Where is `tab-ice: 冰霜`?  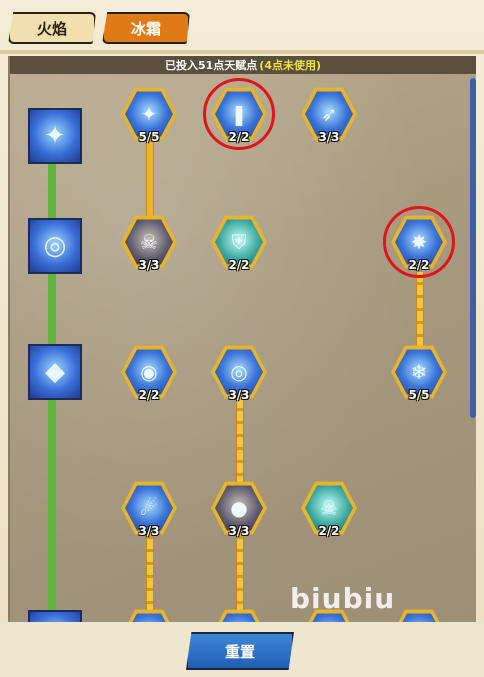
tab-ice: 冰霜 is located at coordinates (146, 28).